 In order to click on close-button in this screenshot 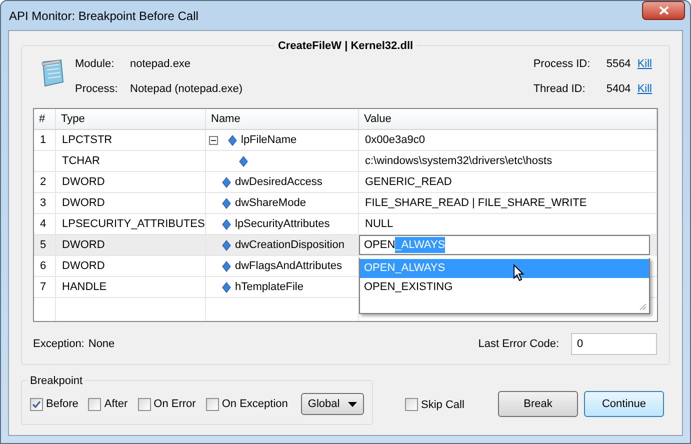, I will do `click(663, 10)`.